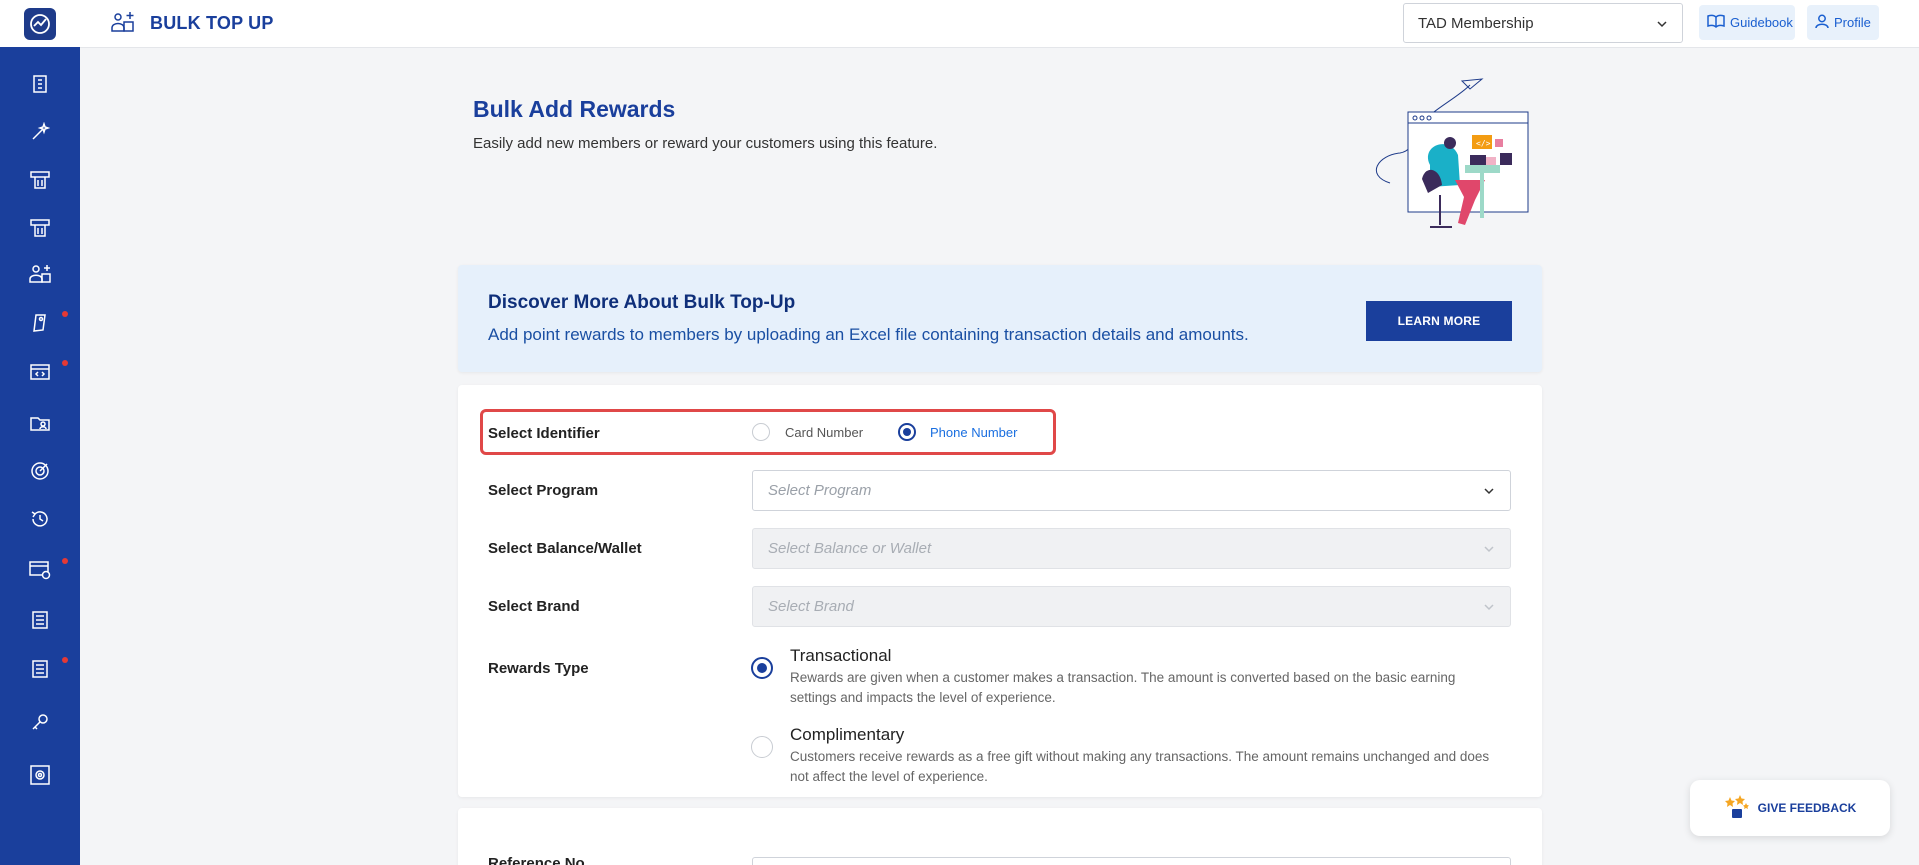  Describe the element at coordinates (40, 423) in the screenshot. I see `nav-folder-user-icon` at that location.